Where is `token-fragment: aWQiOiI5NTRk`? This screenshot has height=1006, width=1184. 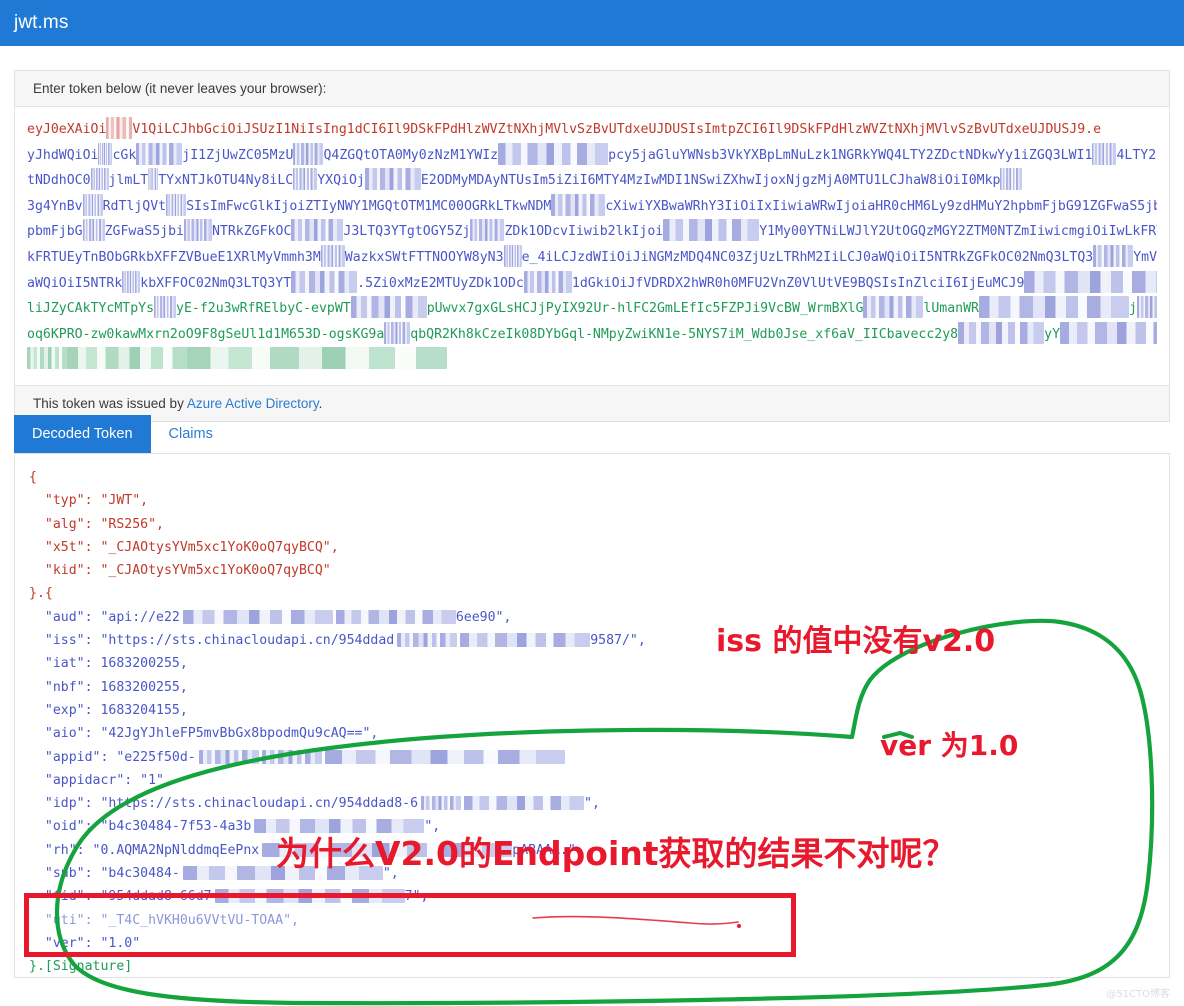
token-fragment: aWQiOiI5NTRk is located at coordinates (75, 283).